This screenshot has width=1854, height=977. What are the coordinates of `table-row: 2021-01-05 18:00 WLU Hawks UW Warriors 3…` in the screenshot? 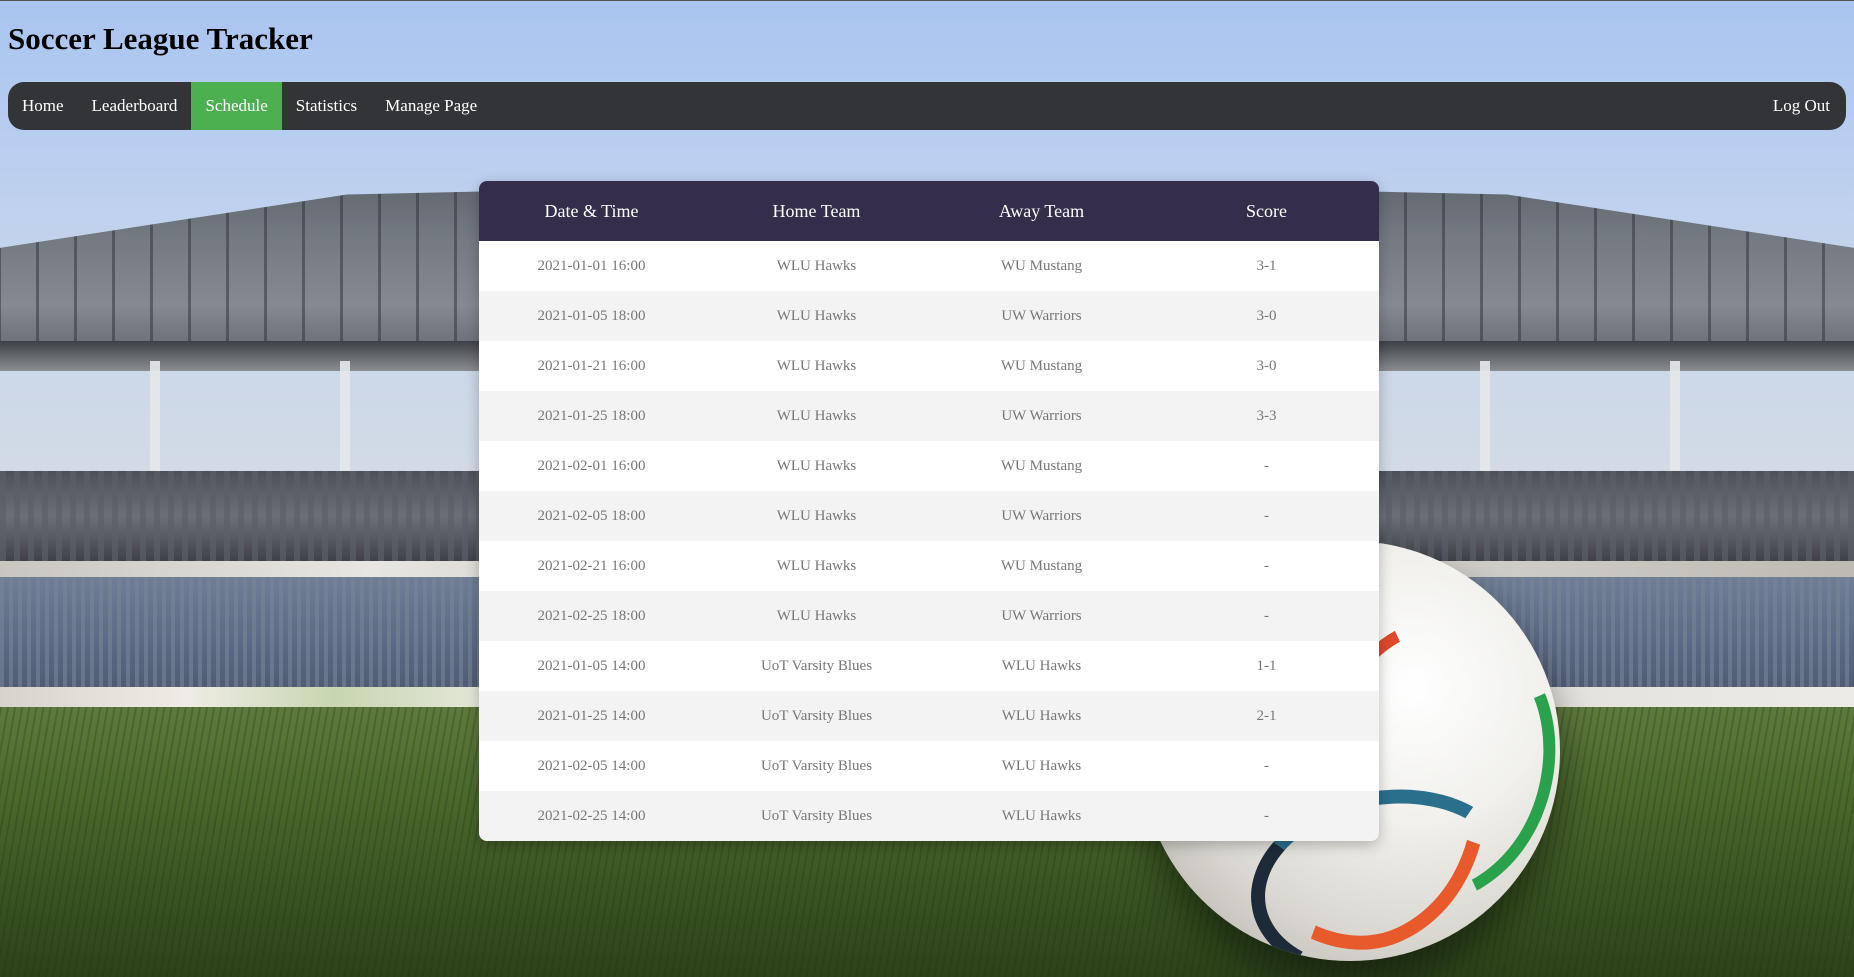 It's located at (929, 316).